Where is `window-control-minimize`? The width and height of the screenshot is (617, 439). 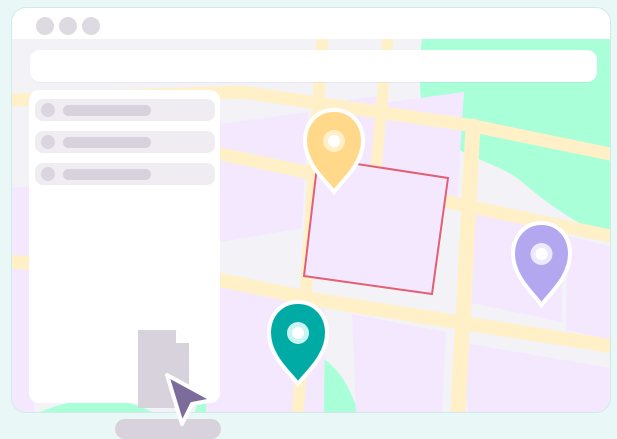 window-control-minimize is located at coordinates (68, 26).